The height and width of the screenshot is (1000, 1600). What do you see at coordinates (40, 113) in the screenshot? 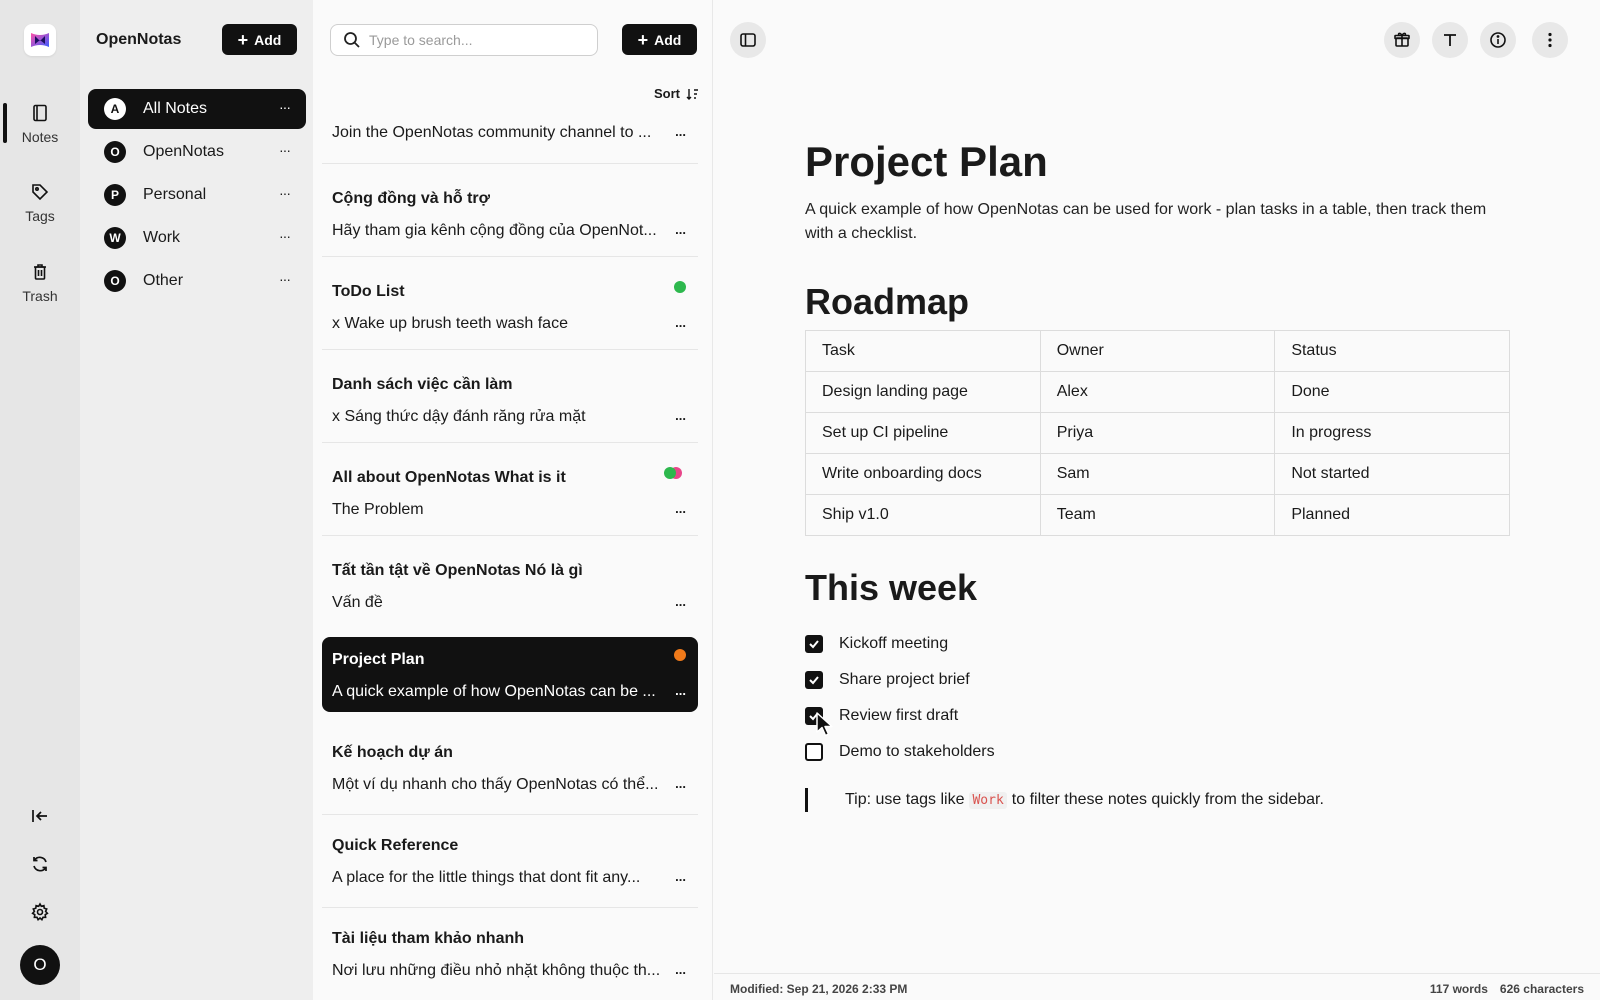
I see `notebook-icon` at bounding box center [40, 113].